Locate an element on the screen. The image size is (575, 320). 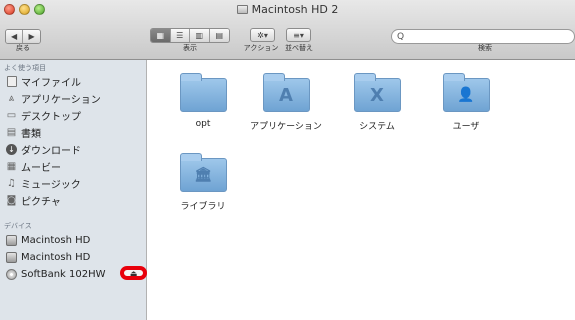
coverflow-view-button: ▤ is located at coordinates (219, 35).